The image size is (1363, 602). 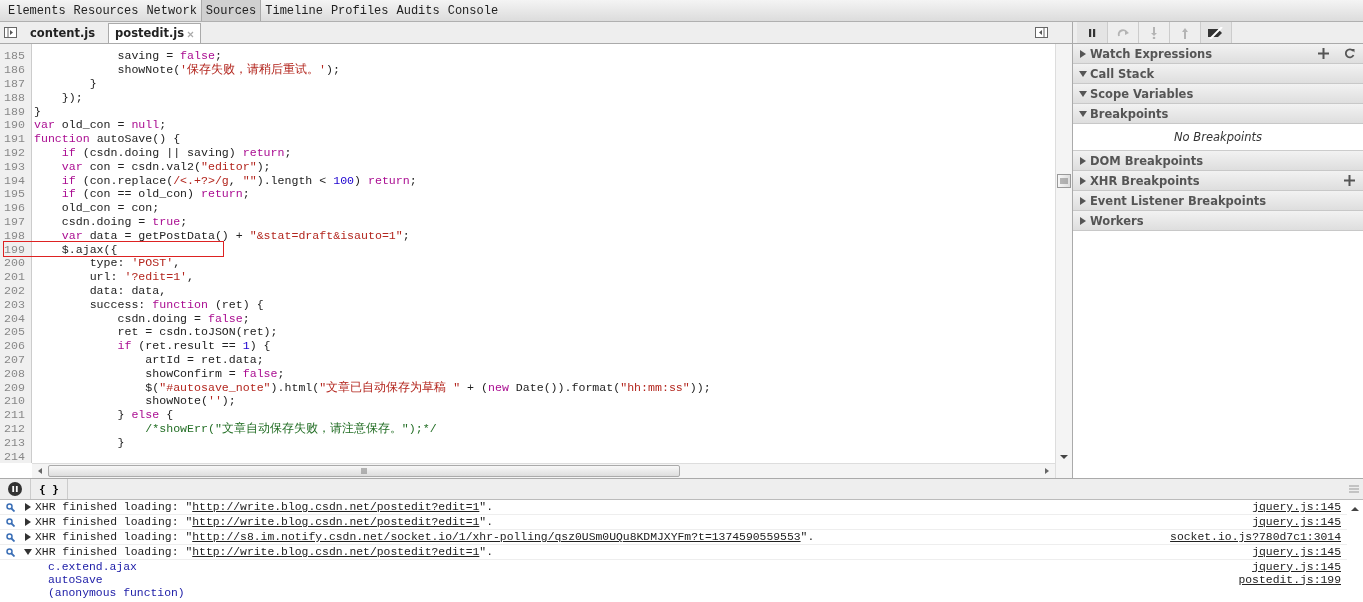 I want to click on line-number: 189, so click(x=15, y=111).